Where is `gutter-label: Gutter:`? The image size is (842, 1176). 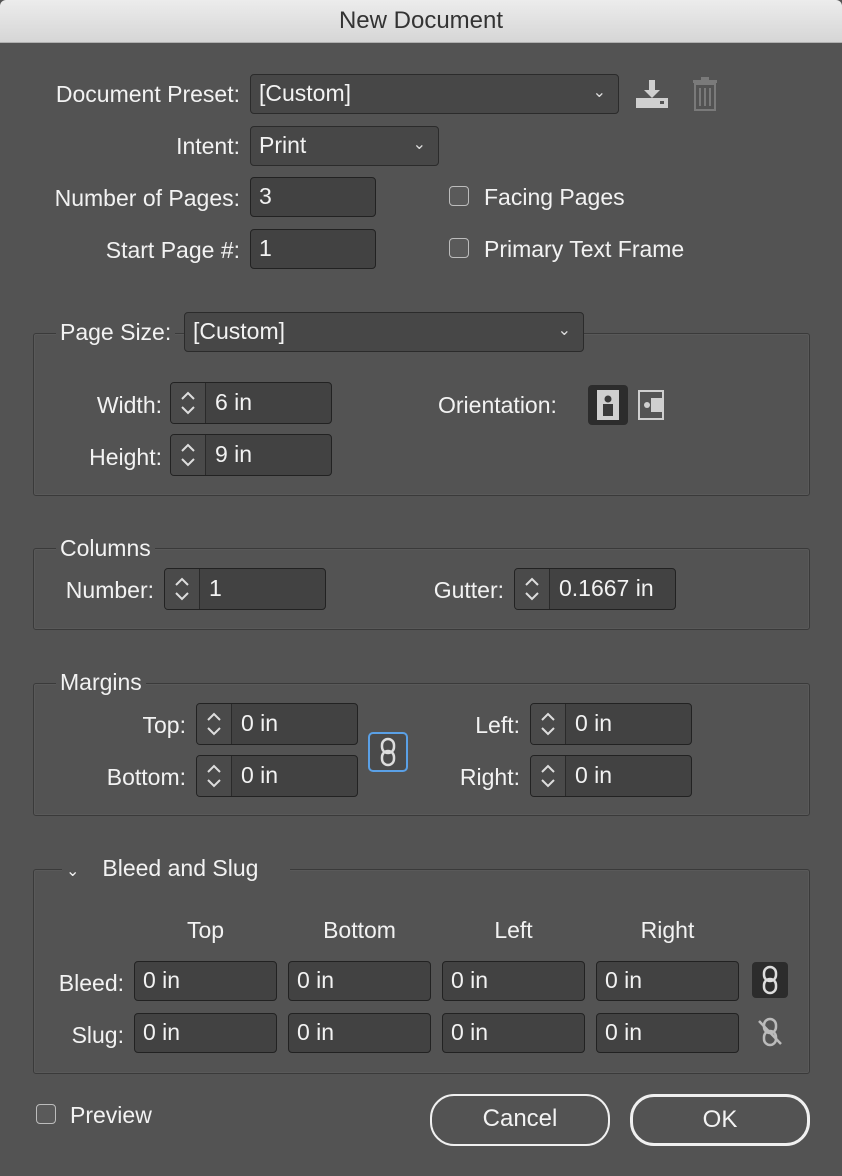
gutter-label: Gutter: is located at coordinates (468, 590).